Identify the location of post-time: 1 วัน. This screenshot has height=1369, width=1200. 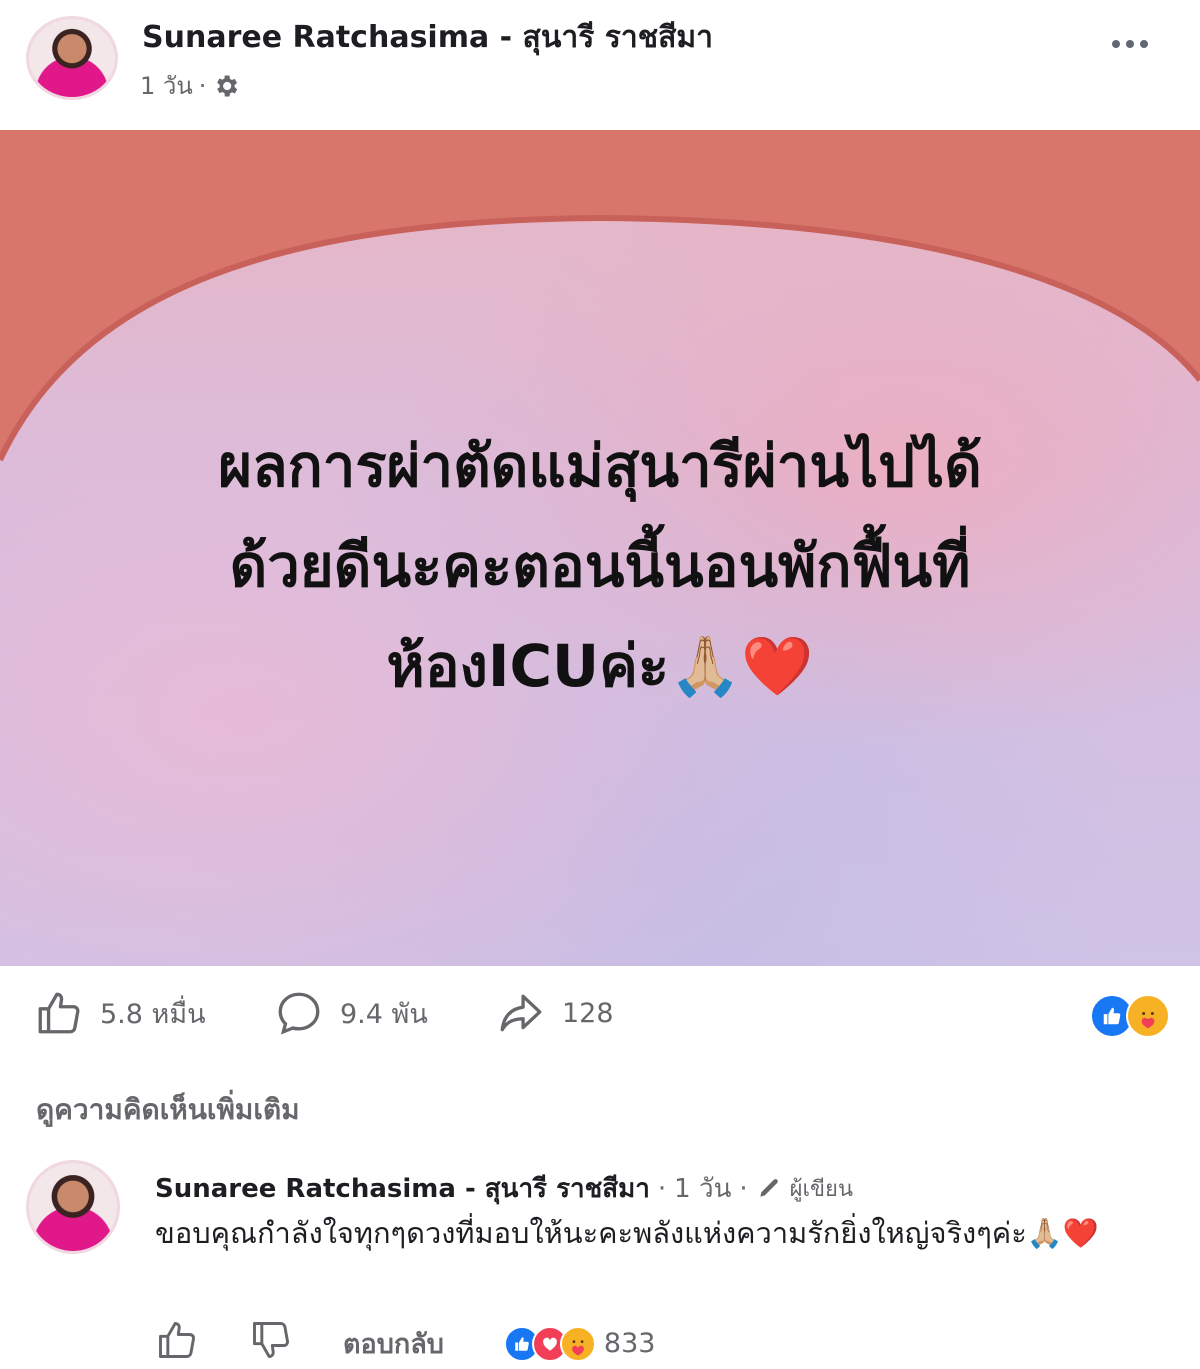
(166, 85).